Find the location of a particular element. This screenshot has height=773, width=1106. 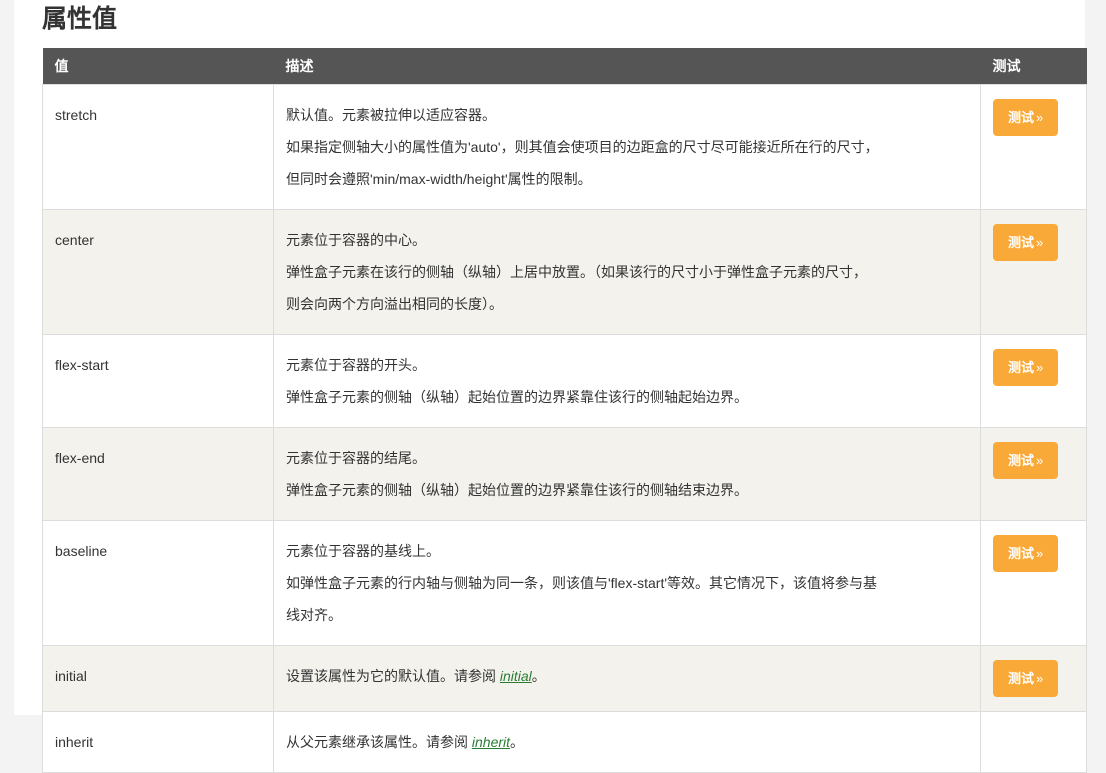

description-line: 则会向两个方向溢出相同的长度）。 is located at coordinates (394, 304).